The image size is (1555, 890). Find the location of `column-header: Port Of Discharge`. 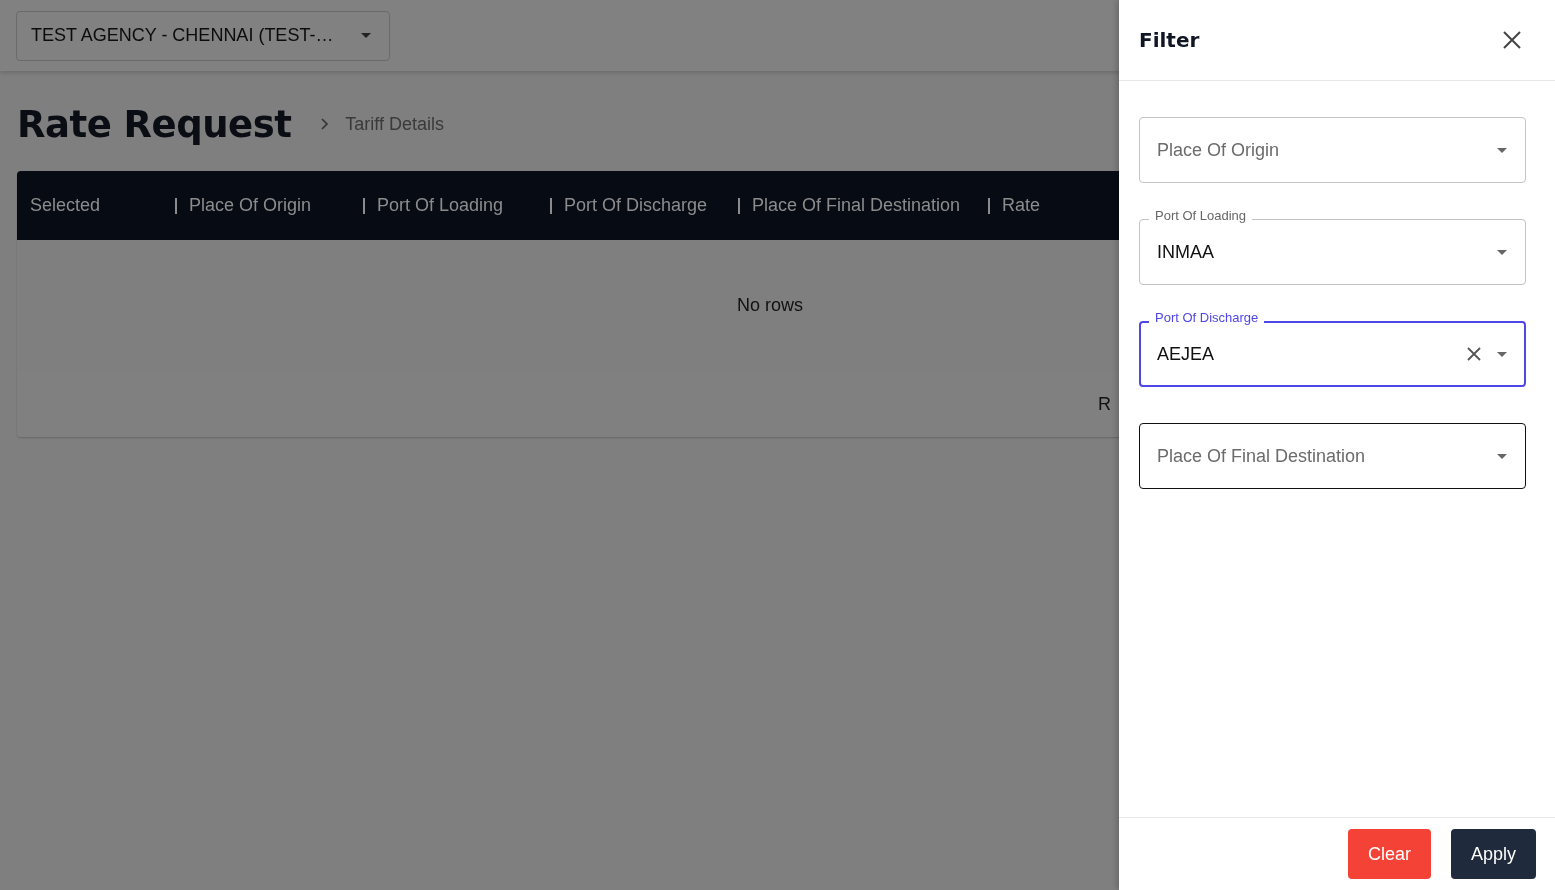

column-header: Port Of Discharge is located at coordinates (644, 205).